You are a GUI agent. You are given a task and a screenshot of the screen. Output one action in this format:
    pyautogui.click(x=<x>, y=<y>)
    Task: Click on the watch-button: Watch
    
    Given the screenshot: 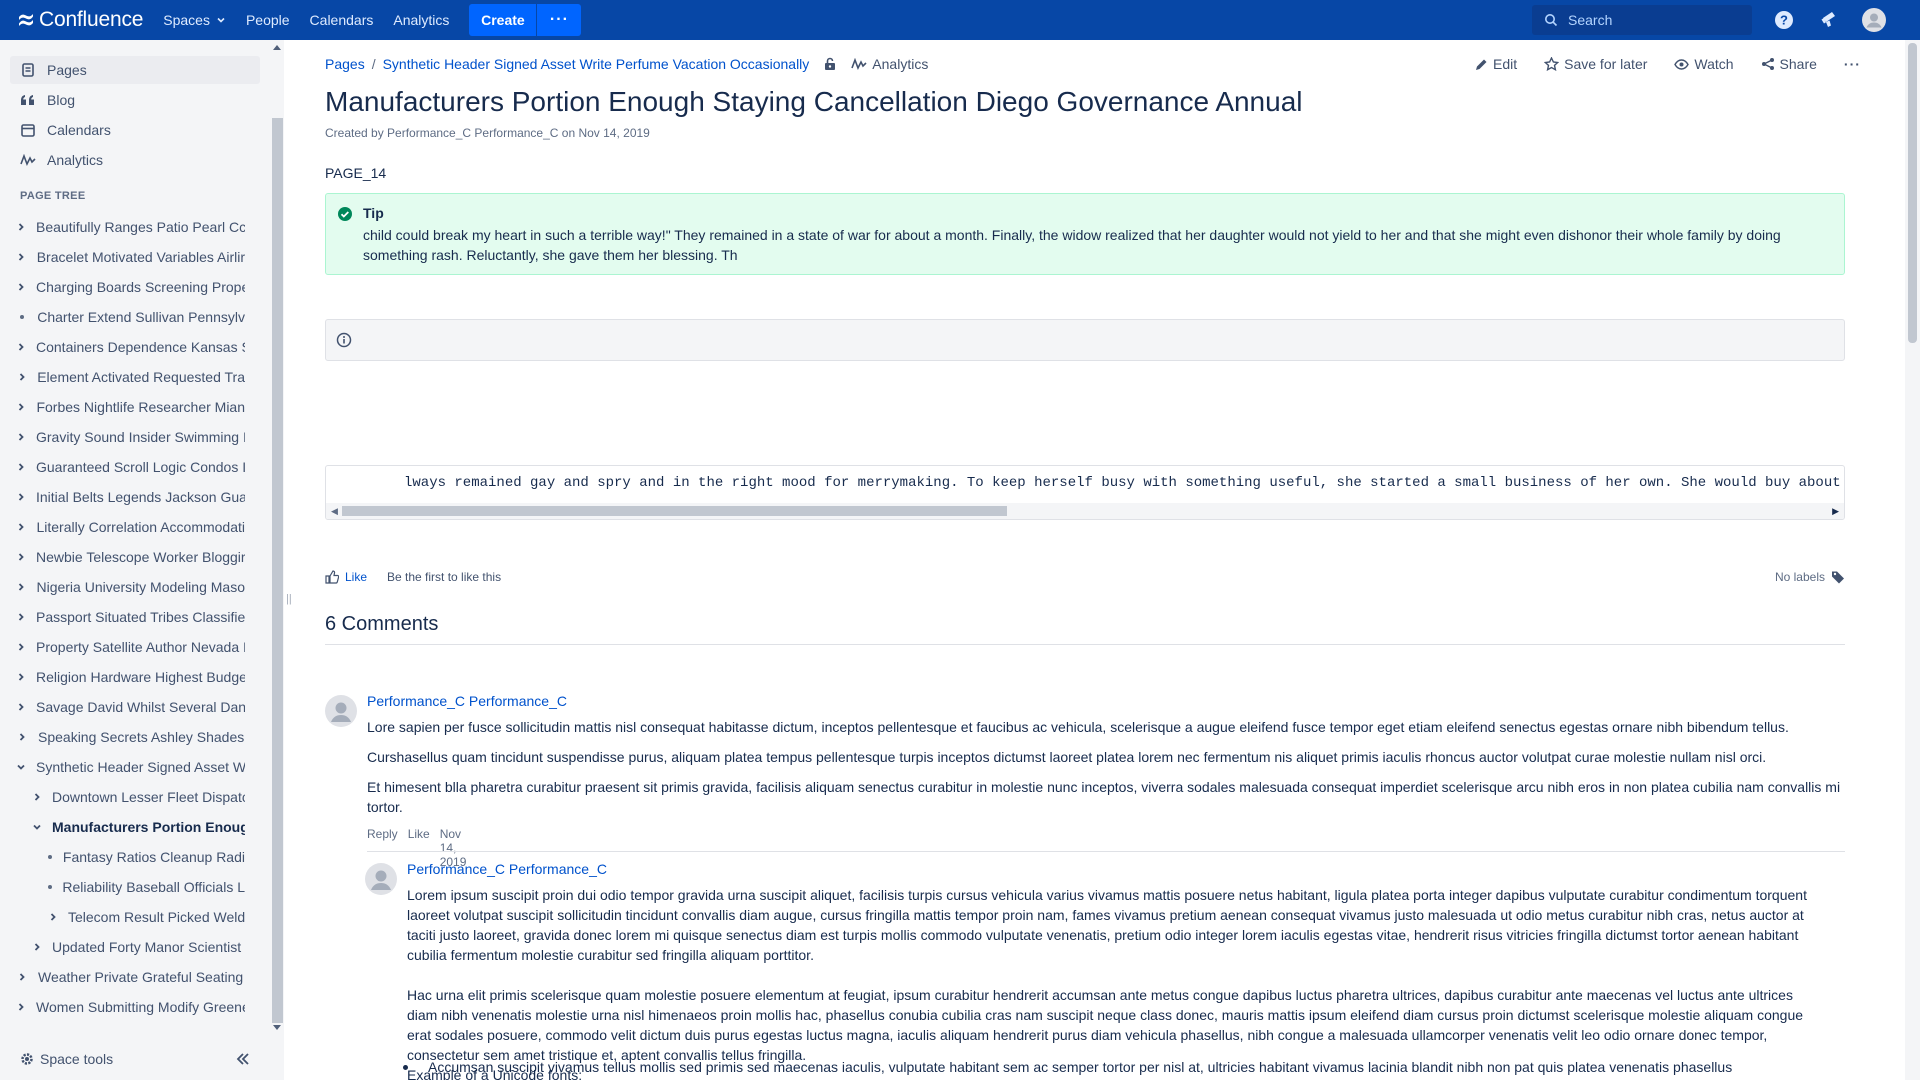 What is the action you would take?
    pyautogui.click(x=1704, y=64)
    